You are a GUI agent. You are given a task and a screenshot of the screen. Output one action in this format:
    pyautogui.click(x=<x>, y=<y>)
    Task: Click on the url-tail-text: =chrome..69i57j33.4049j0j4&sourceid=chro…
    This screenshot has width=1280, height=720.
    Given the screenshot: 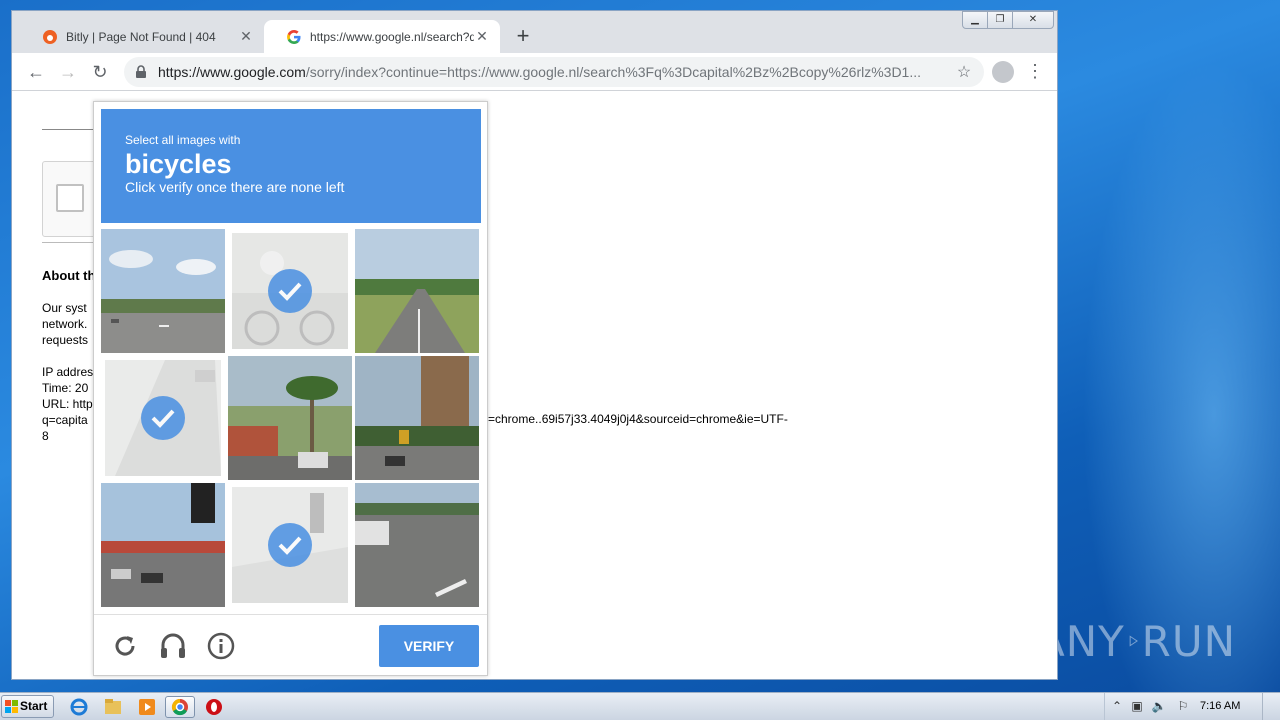 What is the action you would take?
    pyautogui.click(x=638, y=419)
    